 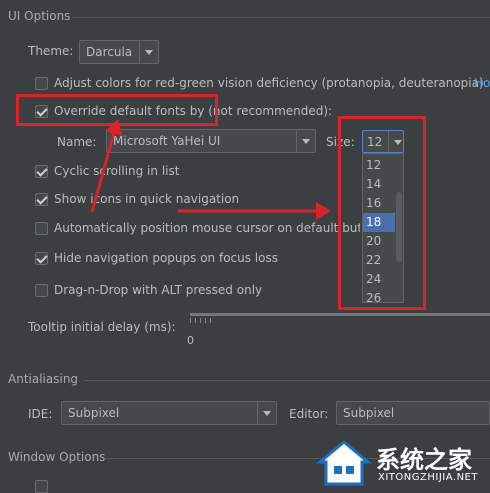 I want to click on house-logo-icon, so click(x=344, y=463).